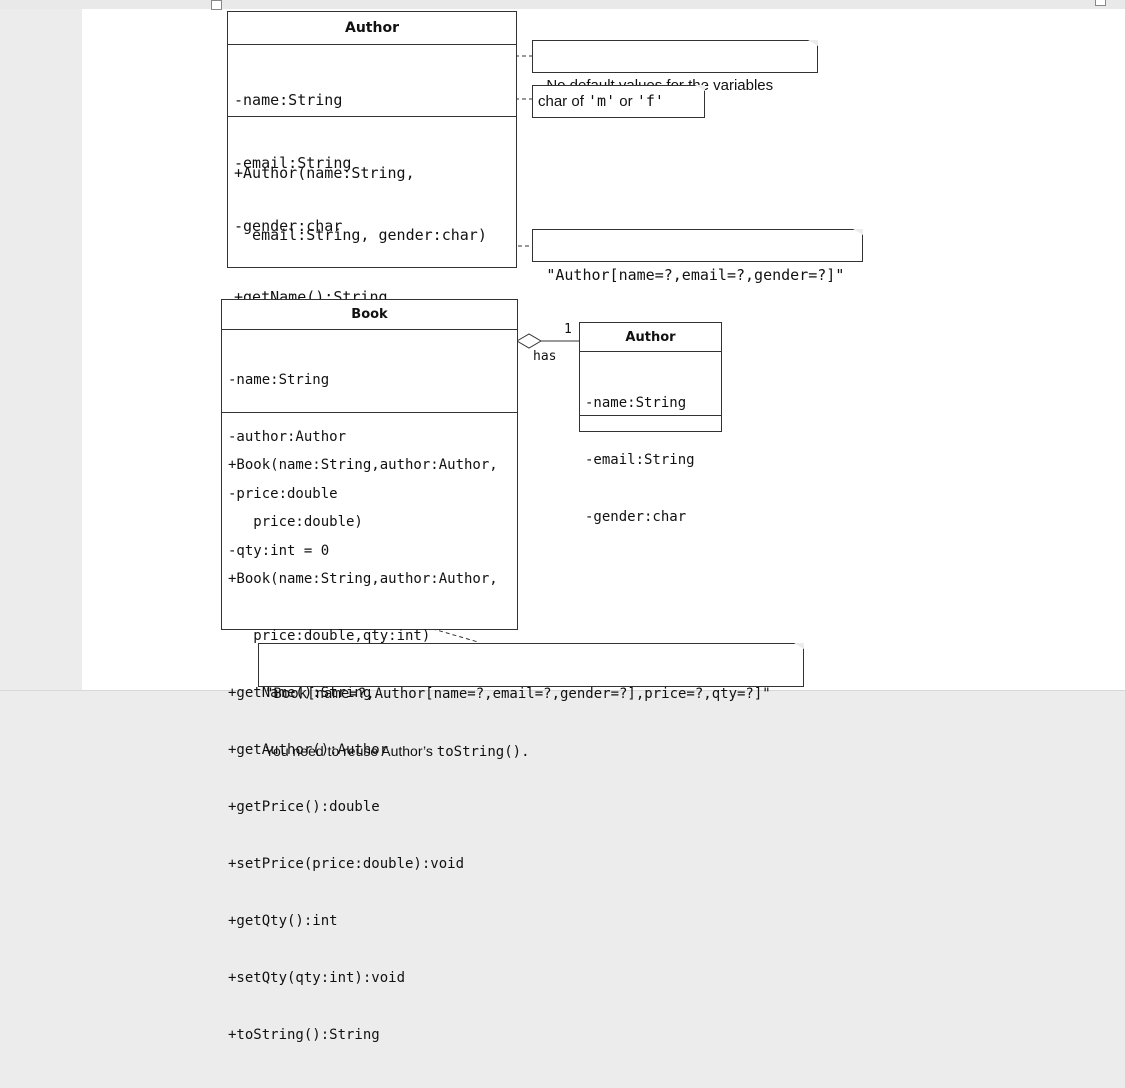  Describe the element at coordinates (317, 978) in the screenshot. I see `method: +setQty(qty:int):void` at that location.